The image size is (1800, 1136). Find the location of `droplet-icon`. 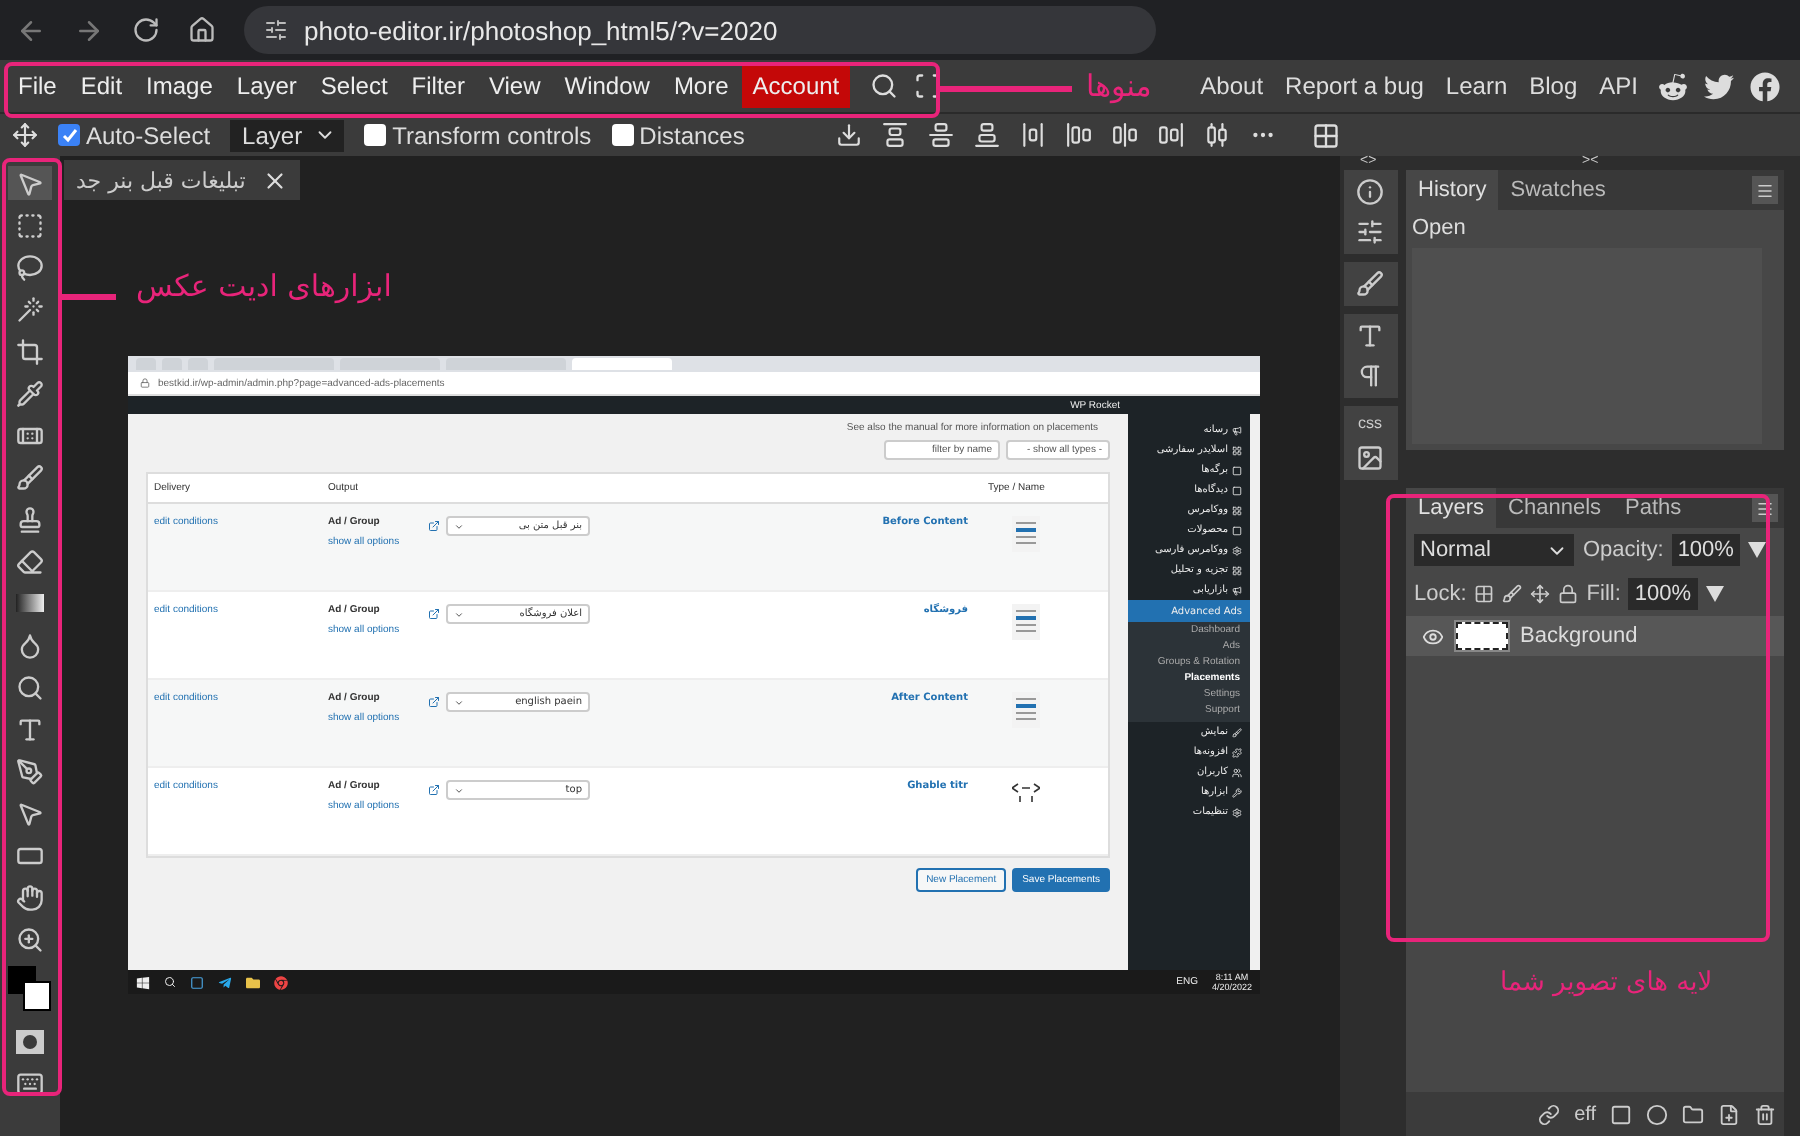

droplet-icon is located at coordinates (30, 645).